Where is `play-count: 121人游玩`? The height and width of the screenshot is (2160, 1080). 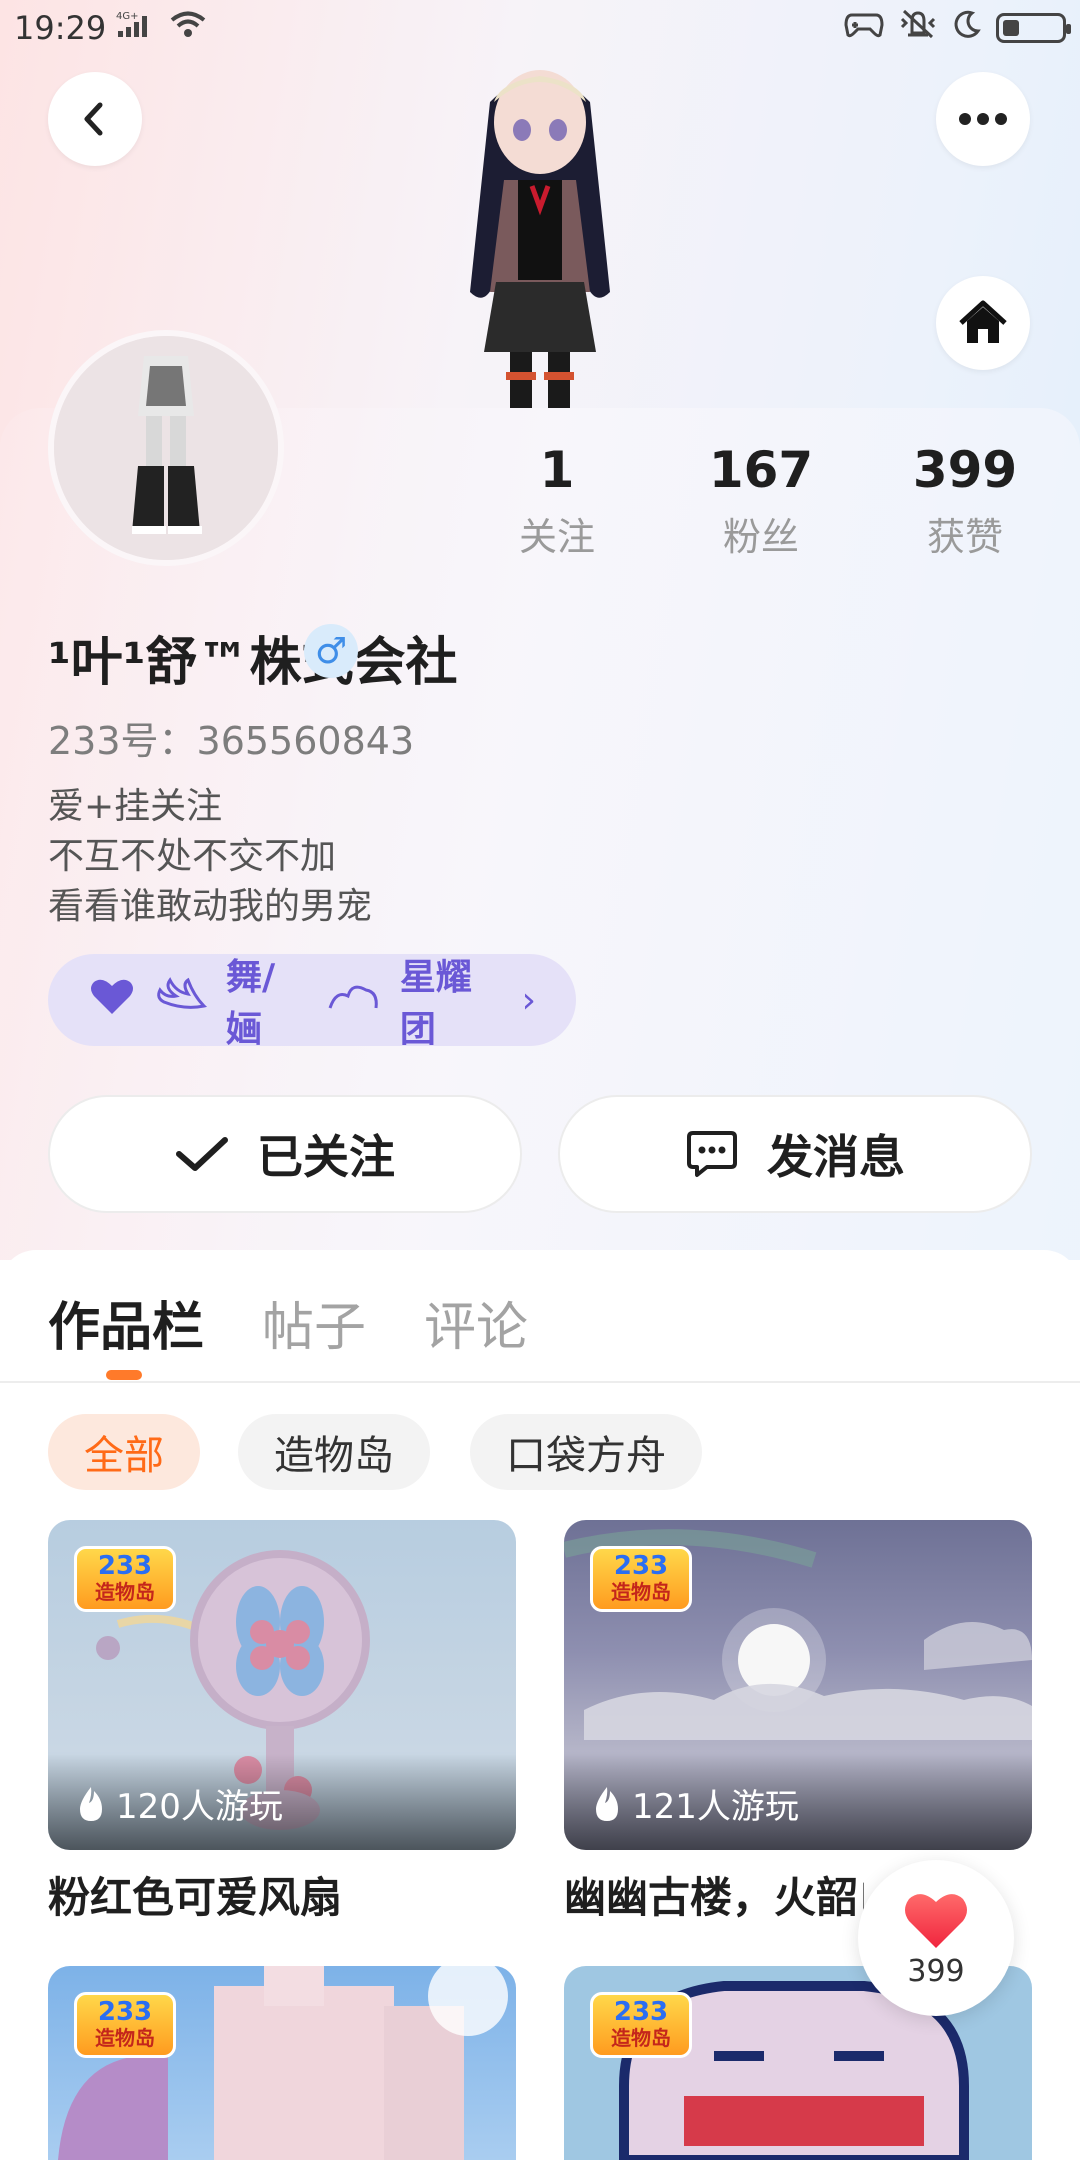
play-count: 121人游玩 is located at coordinates (695, 1803).